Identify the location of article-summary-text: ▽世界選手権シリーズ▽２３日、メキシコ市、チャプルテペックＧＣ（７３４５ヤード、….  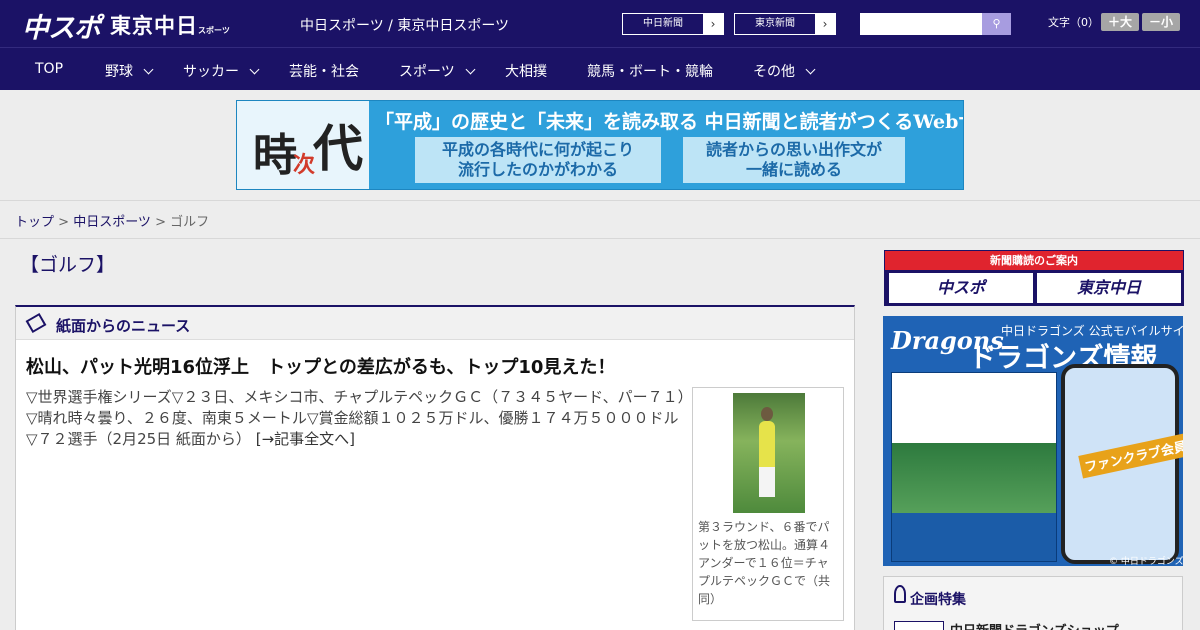
(356, 418).